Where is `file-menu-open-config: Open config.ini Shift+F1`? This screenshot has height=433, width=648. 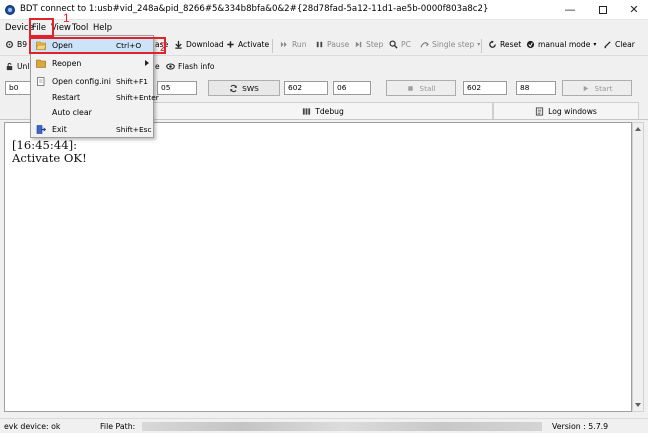 file-menu-open-config: Open config.ini Shift+F1 is located at coordinates (92, 81).